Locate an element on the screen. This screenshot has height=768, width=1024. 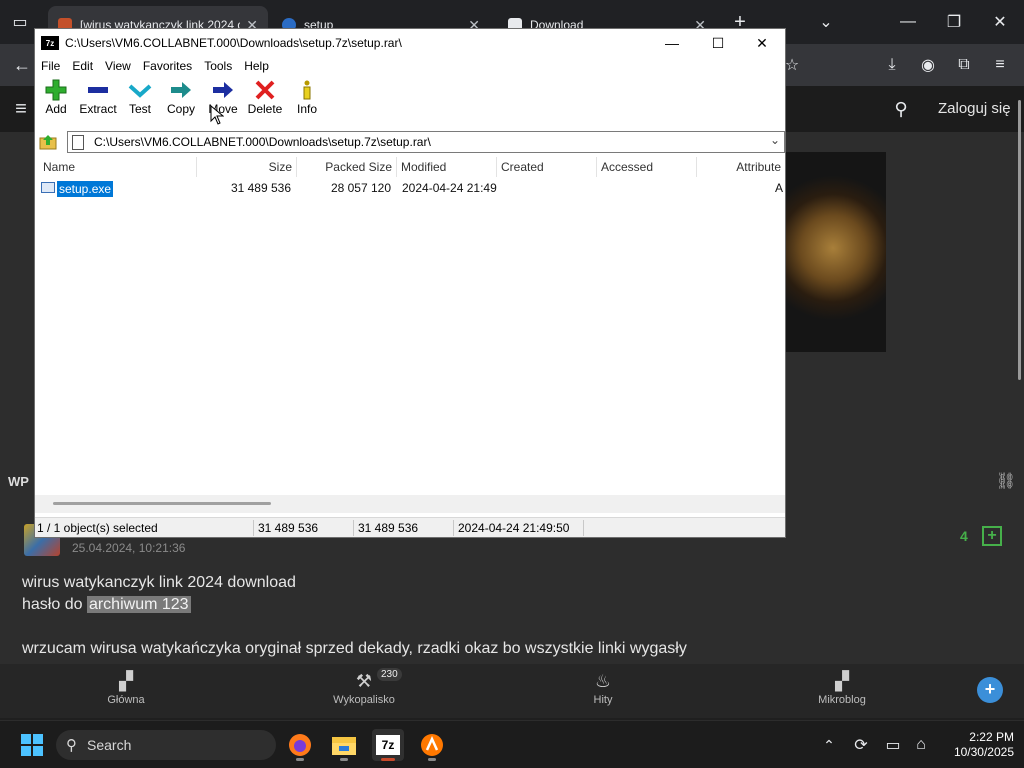
login-link: Zaloguj się is located at coordinates (974, 108).